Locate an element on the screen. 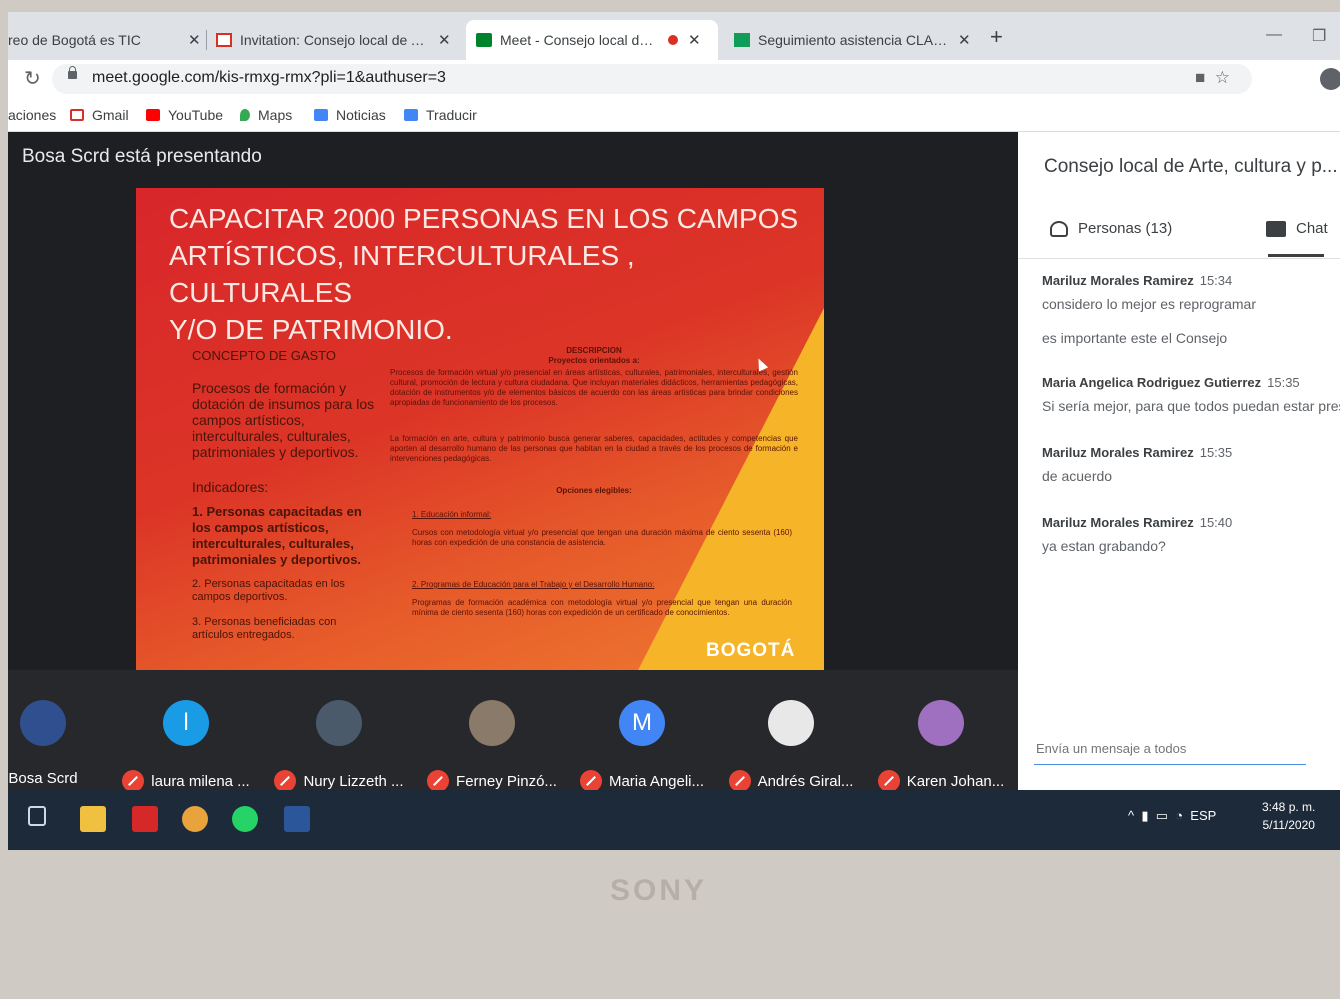 The height and width of the screenshot is (999, 1340). bookmark-label: YouTube is located at coordinates (196, 115).